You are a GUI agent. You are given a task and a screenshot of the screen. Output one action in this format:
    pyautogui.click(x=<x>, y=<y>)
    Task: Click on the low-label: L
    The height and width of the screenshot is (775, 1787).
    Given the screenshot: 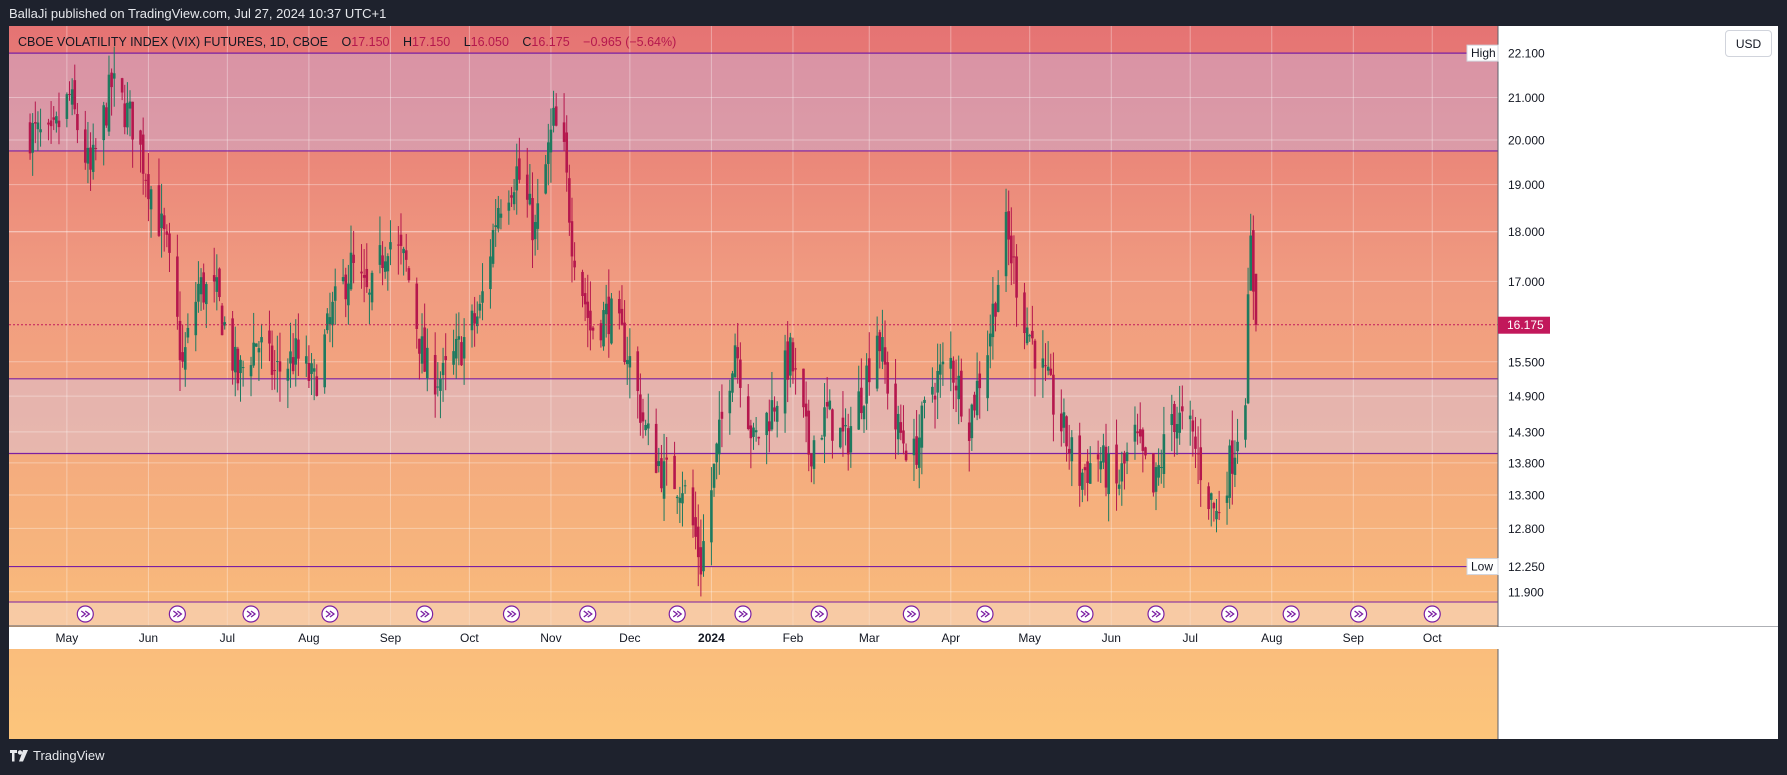 What is the action you would take?
    pyautogui.click(x=467, y=42)
    